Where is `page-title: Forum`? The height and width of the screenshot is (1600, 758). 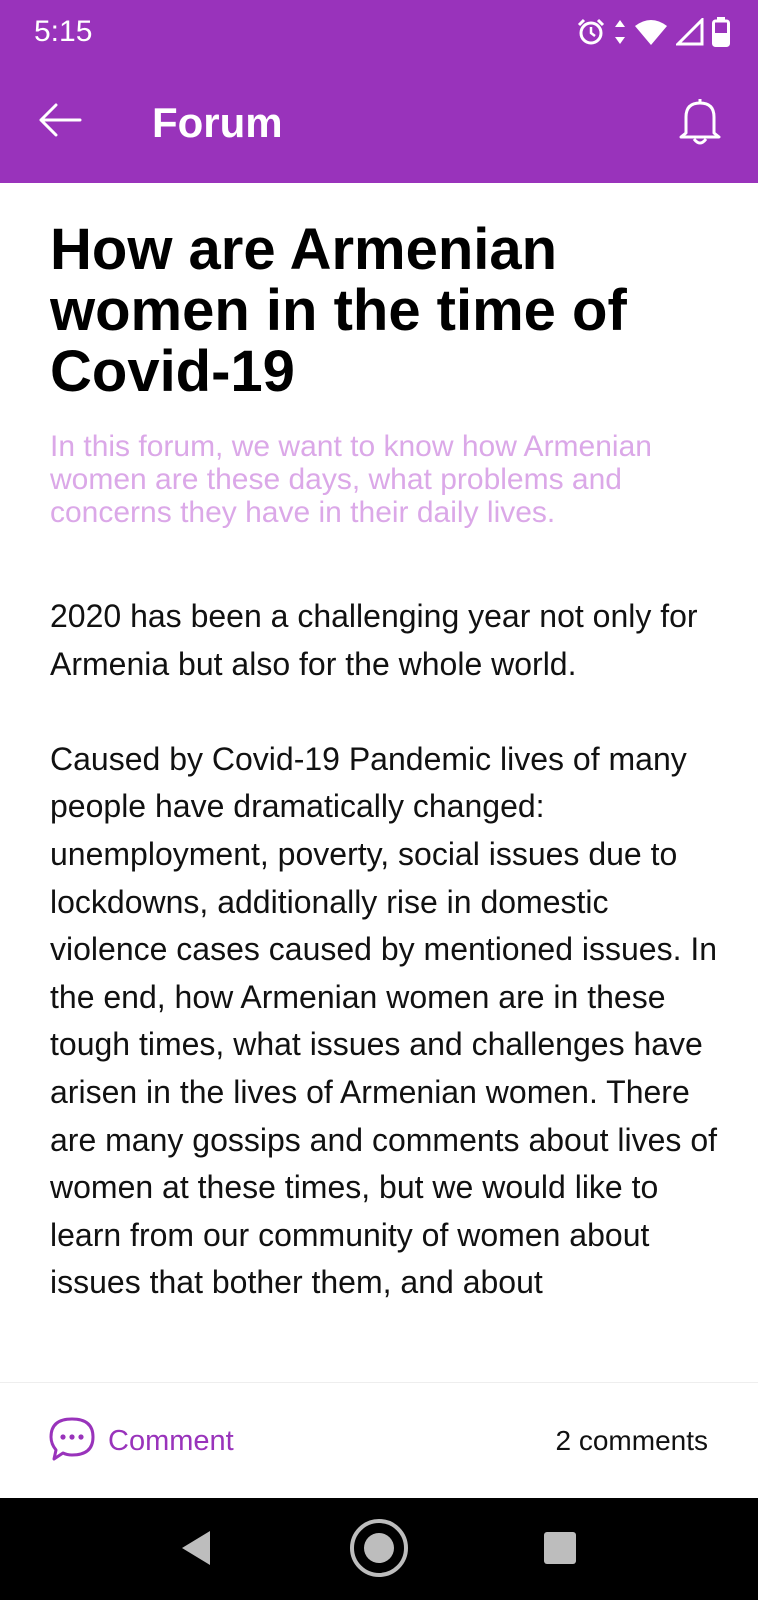
page-title: Forum is located at coordinates (217, 122).